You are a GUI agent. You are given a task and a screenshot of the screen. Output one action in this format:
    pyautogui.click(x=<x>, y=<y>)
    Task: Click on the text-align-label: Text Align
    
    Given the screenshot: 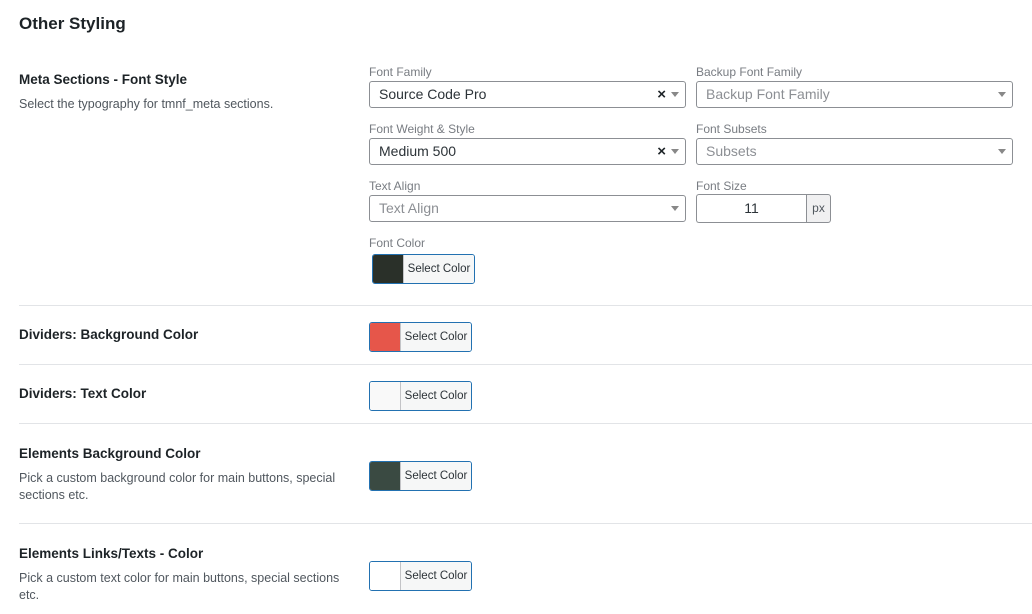 What is the action you would take?
    pyautogui.click(x=395, y=186)
    